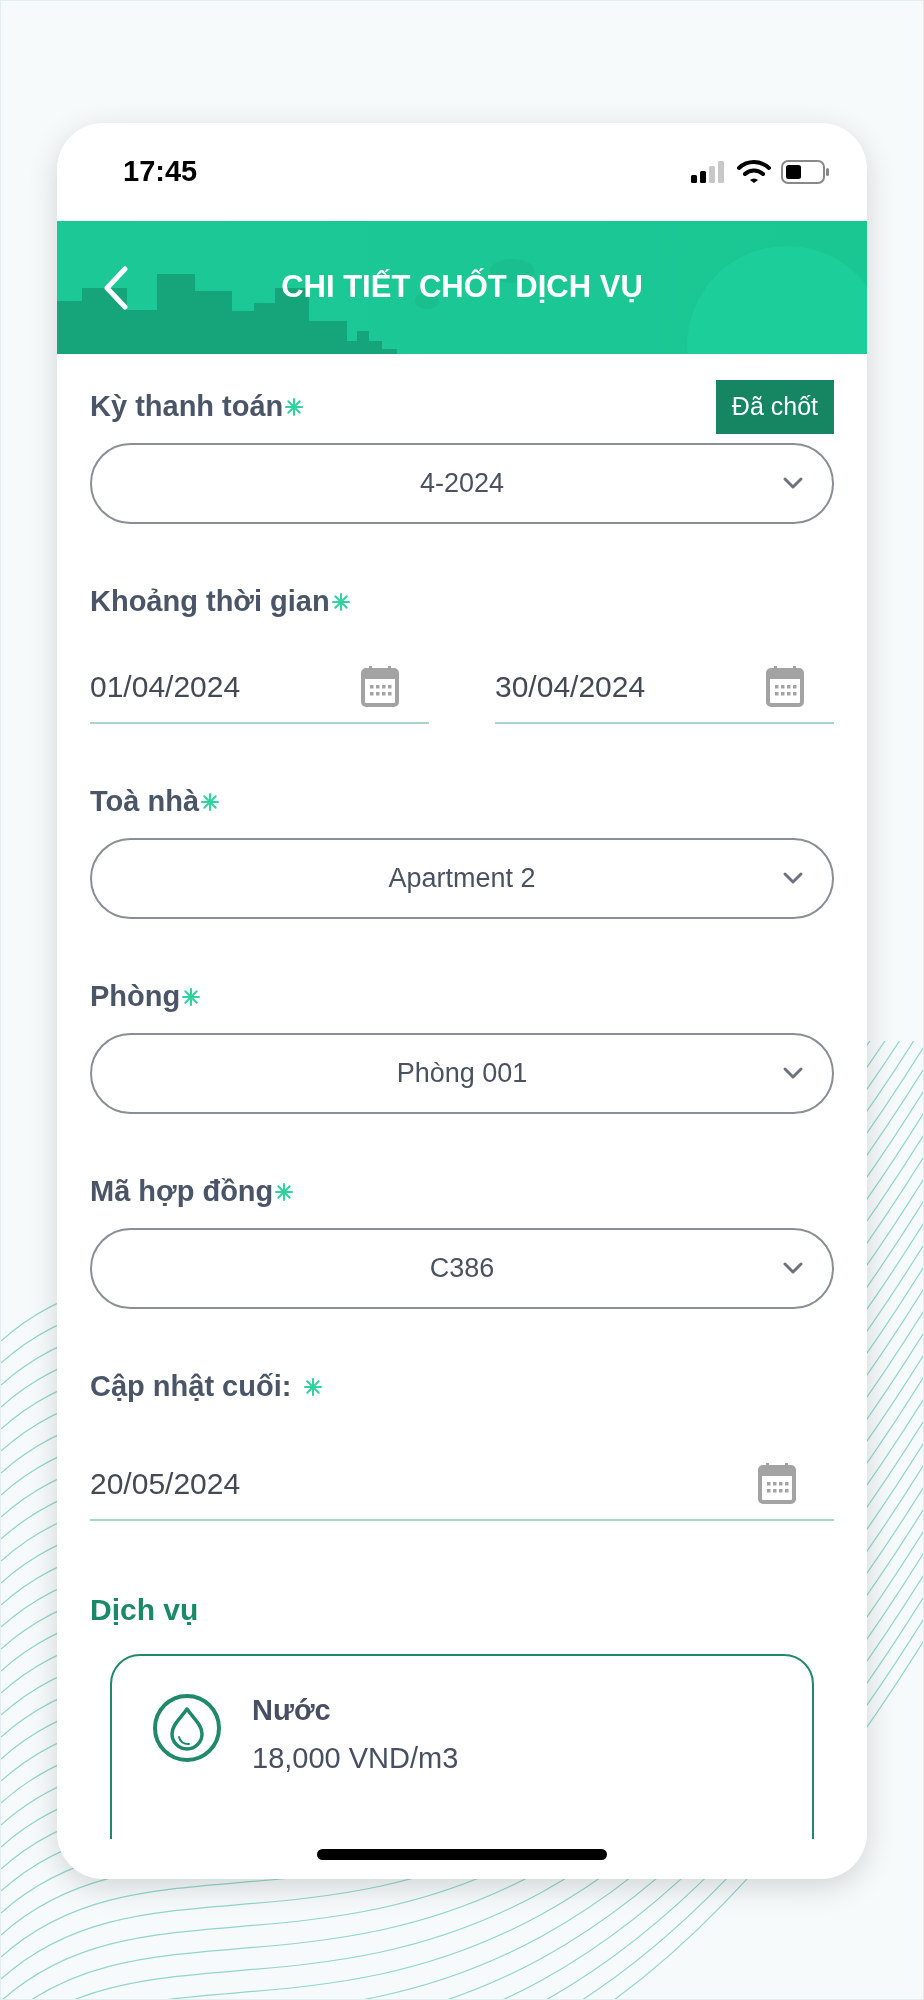 Image resolution: width=924 pixels, height=2000 pixels. I want to click on date-field: 01/04/2024, so click(259, 687).